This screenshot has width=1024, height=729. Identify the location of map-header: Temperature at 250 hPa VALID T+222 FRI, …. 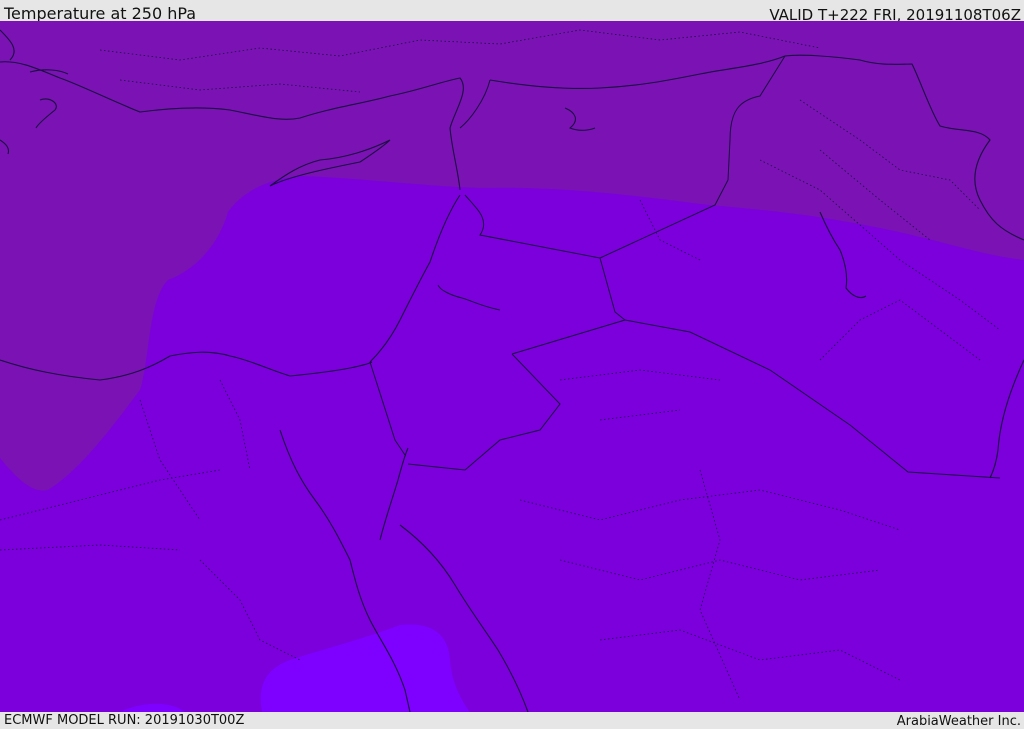
(512, 12).